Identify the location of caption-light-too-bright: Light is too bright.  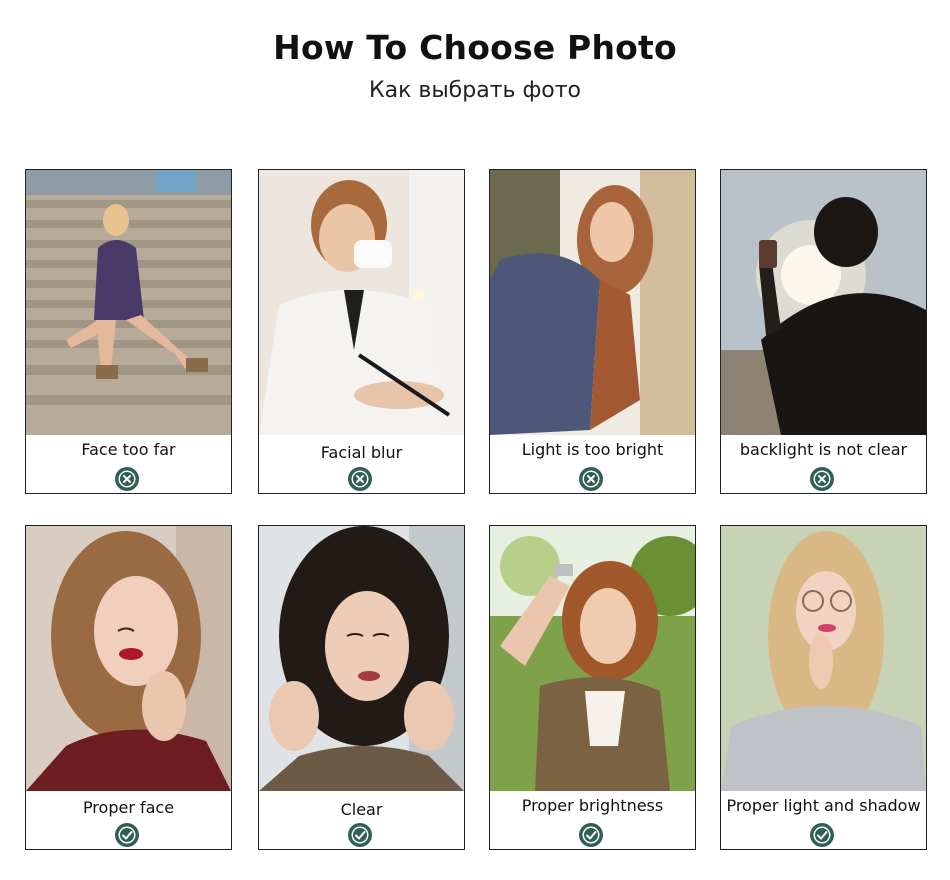
(592, 449).